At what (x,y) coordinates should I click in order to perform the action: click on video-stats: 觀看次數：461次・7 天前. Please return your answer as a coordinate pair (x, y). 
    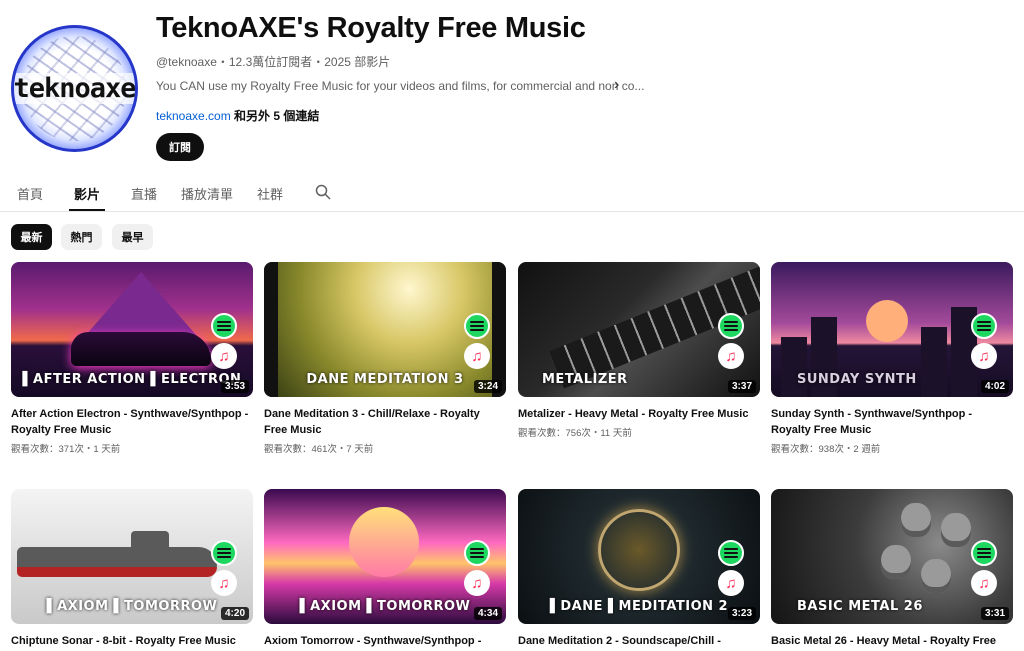
    Looking at the image, I should click on (319, 449).